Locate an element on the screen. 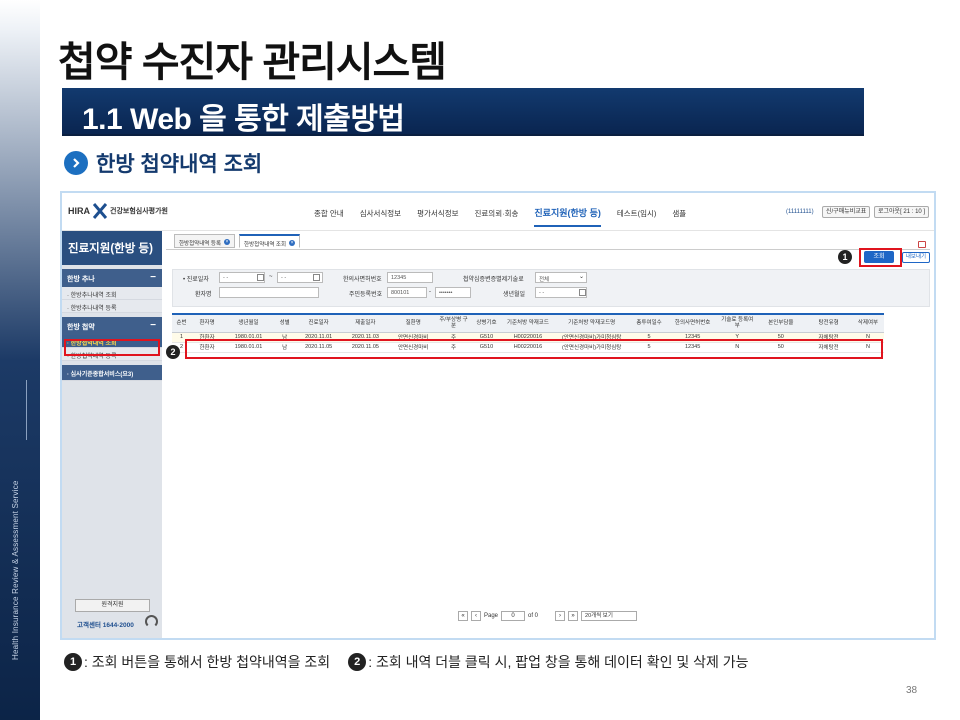 The height and width of the screenshot is (720, 960). pagination: « ‹ Page 0 of 0 › » 20개씩 보기 is located at coordinates (548, 616).